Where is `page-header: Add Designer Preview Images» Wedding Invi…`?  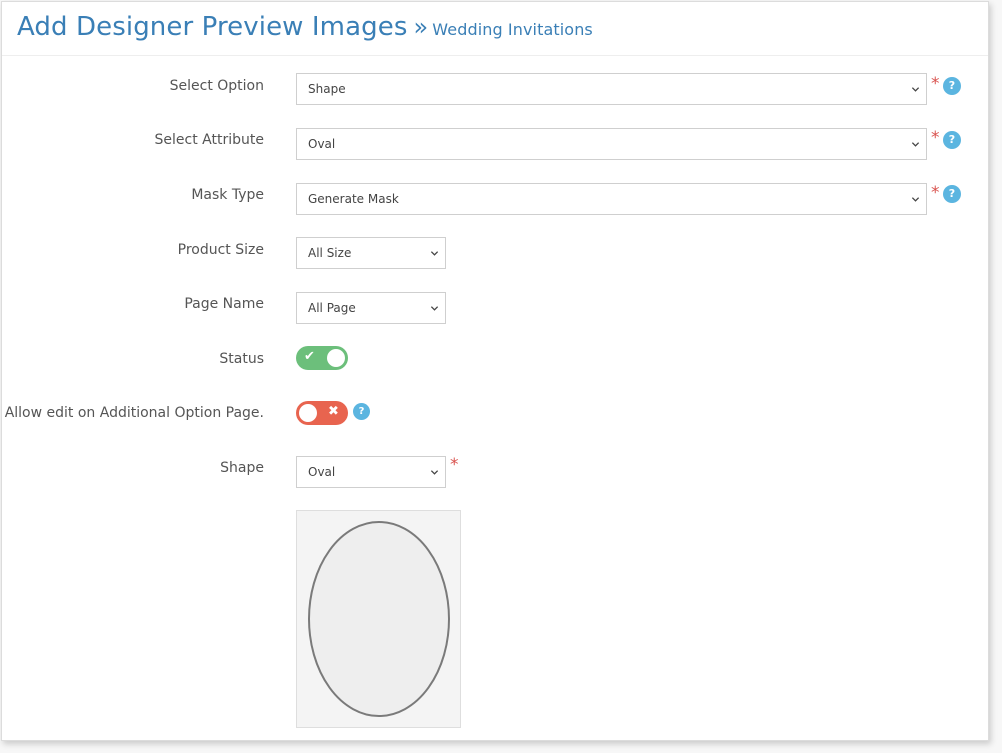 page-header: Add Designer Preview Images» Wedding Invi… is located at coordinates (495, 29).